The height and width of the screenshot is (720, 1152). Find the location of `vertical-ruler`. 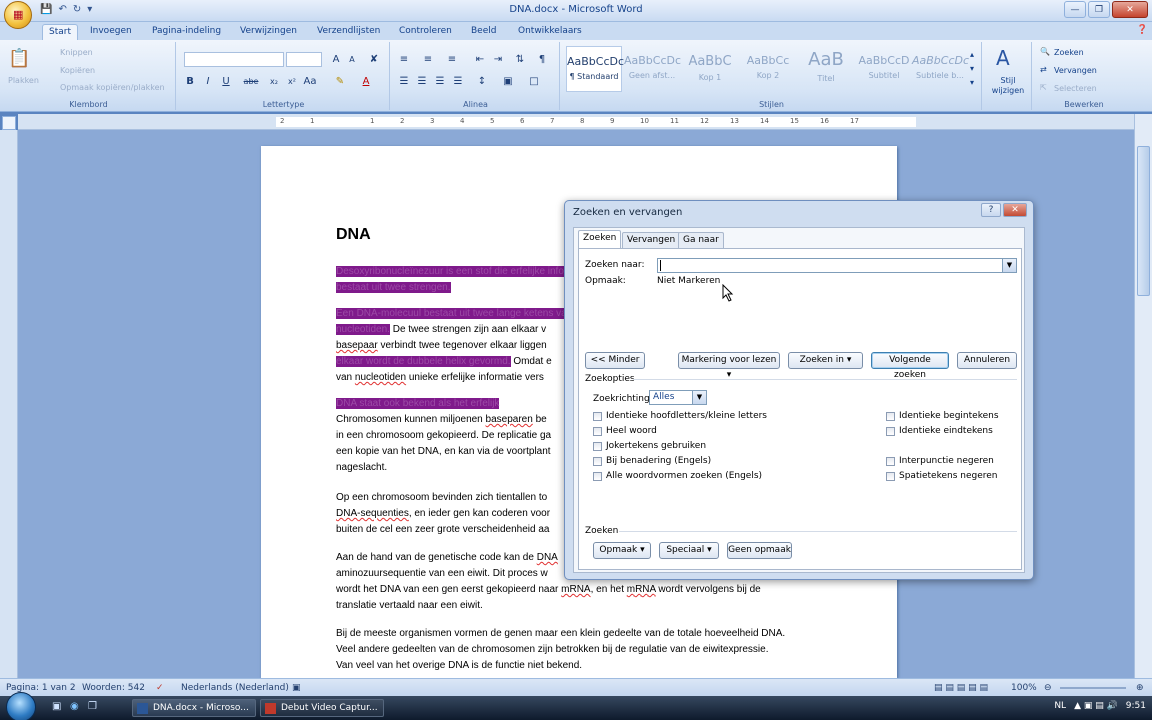

vertical-ruler is located at coordinates (9, 404).